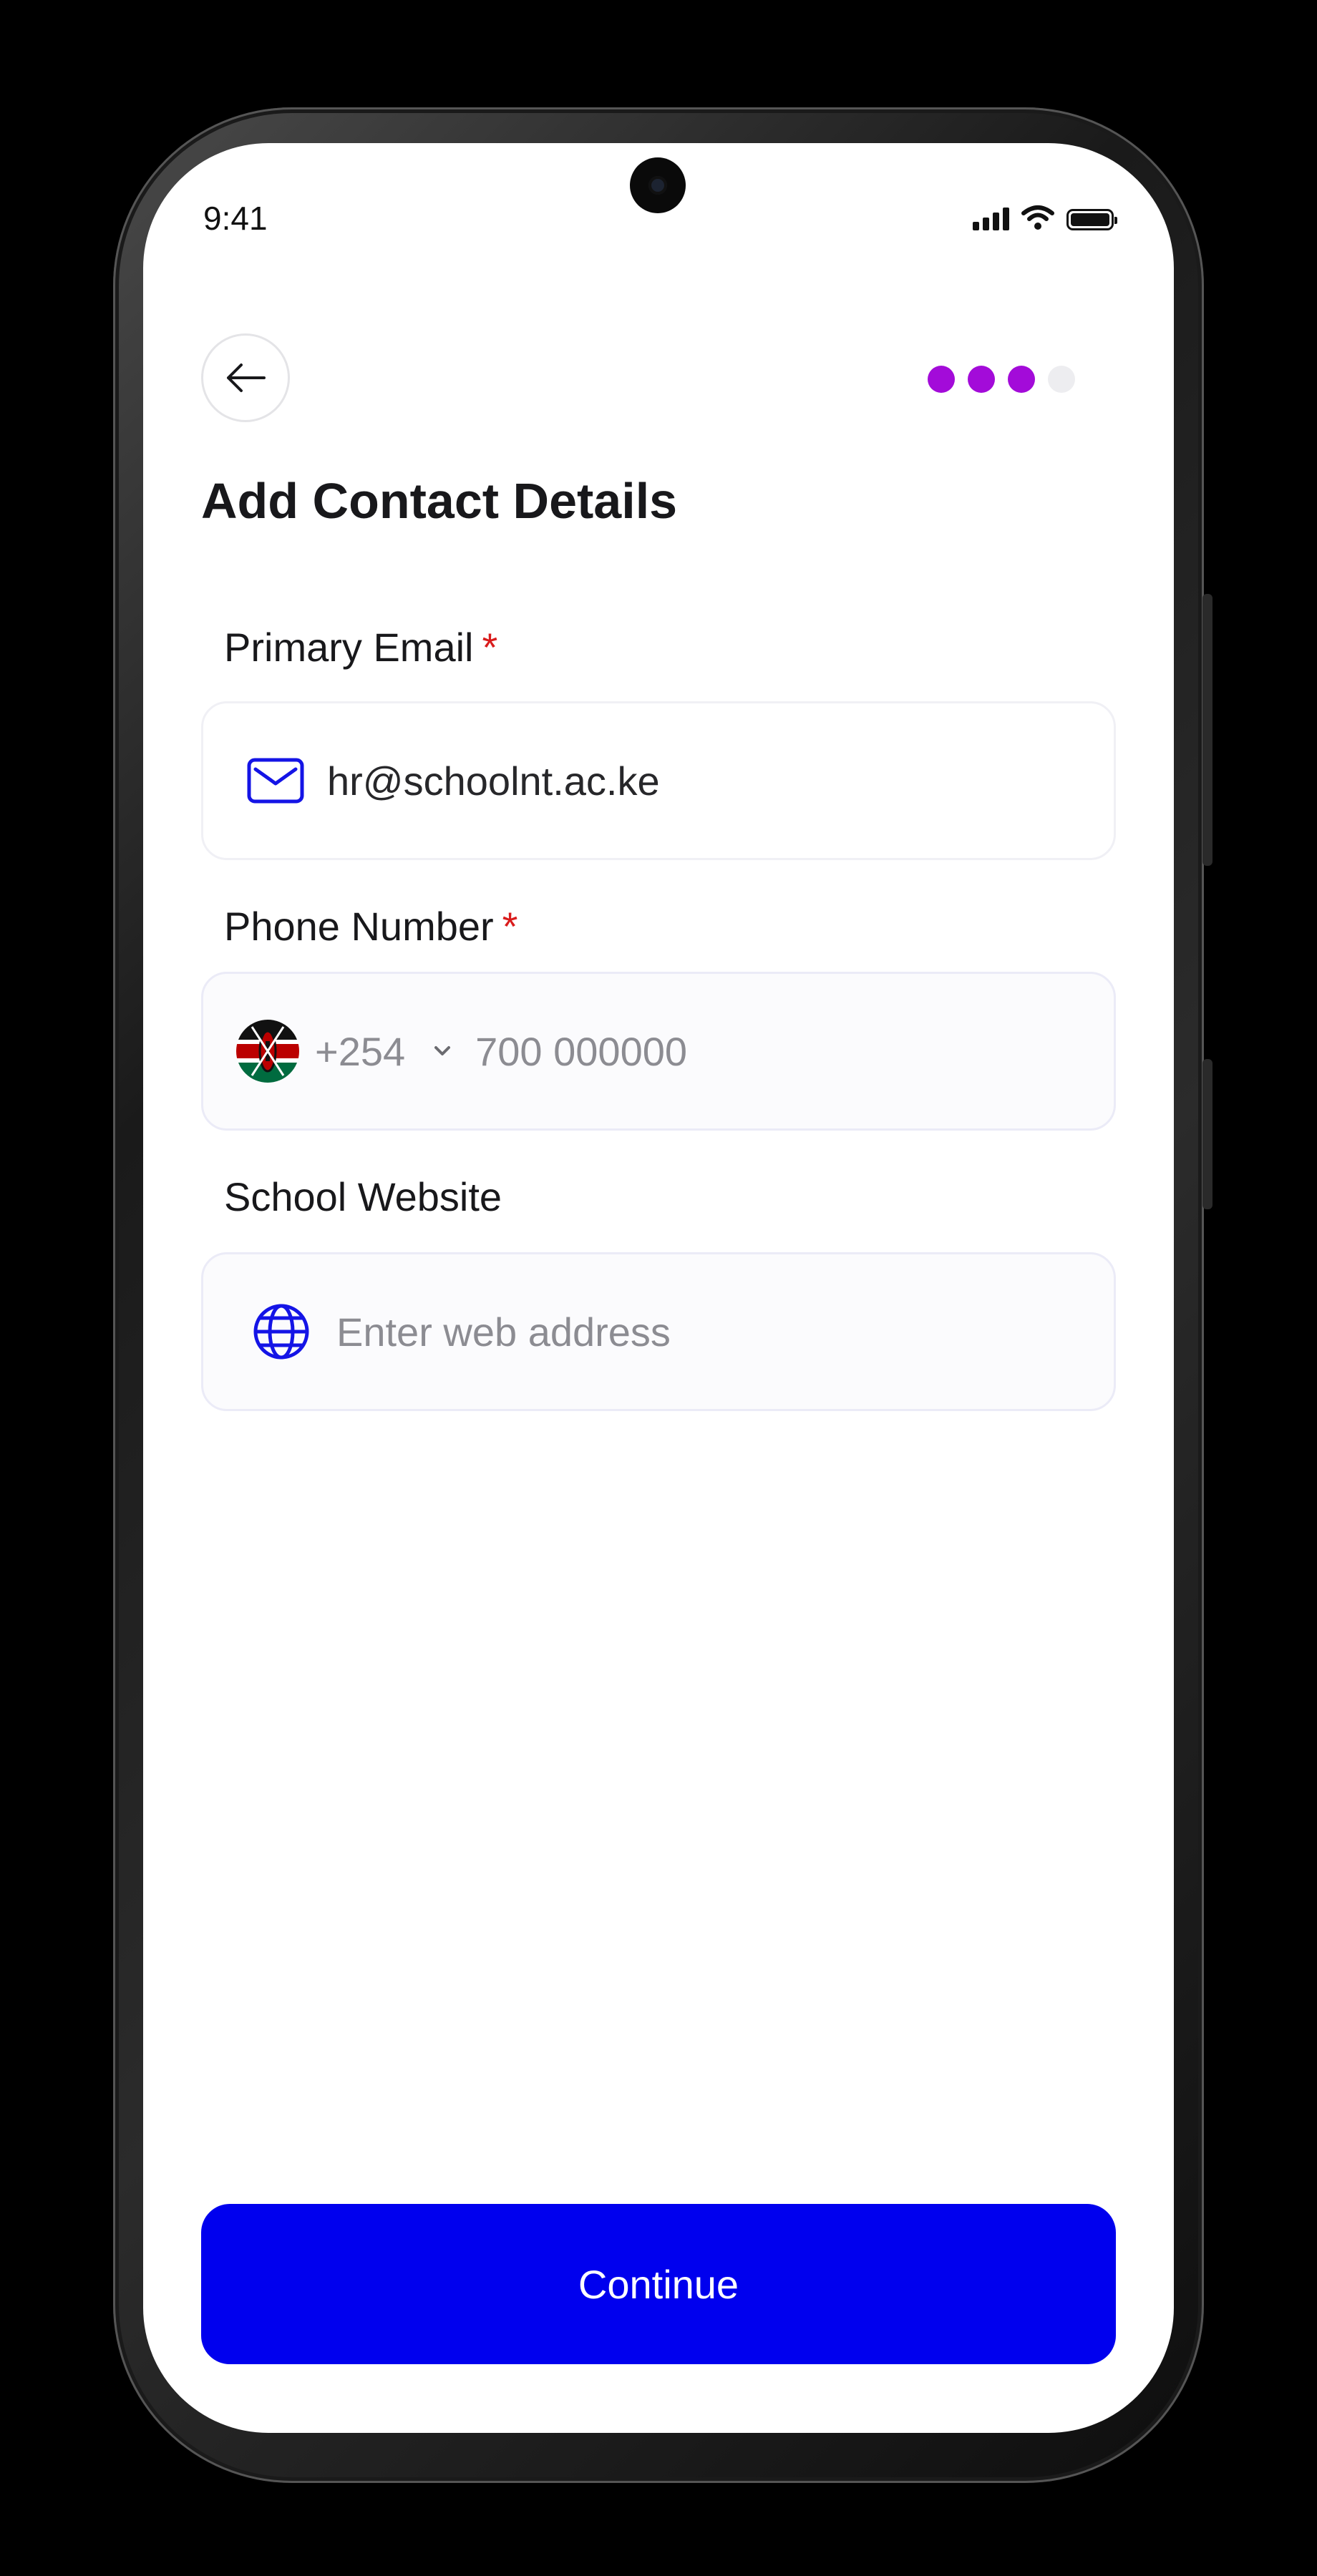 This screenshot has height=2576, width=1317. I want to click on chevron-down-icon, so click(442, 1051).